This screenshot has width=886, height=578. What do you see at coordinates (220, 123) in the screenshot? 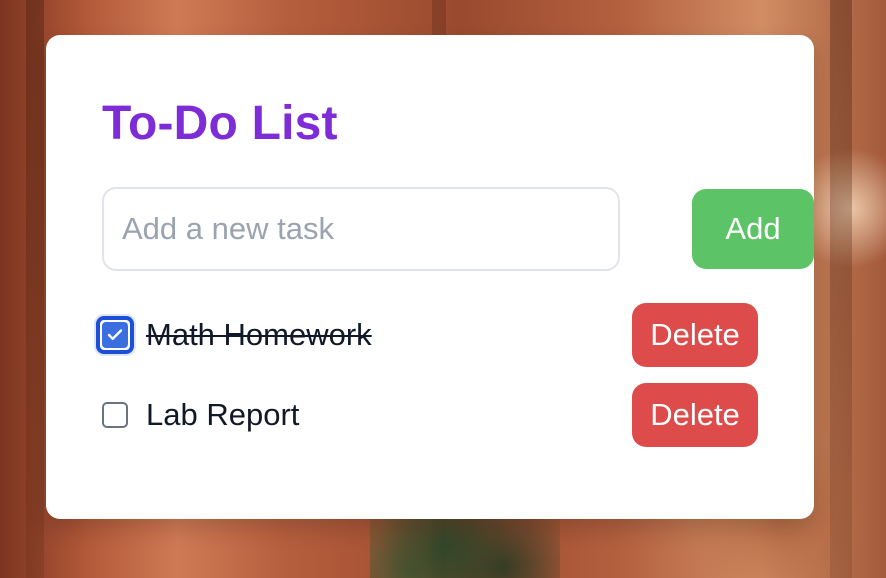
I see `page-title: To-Do List` at bounding box center [220, 123].